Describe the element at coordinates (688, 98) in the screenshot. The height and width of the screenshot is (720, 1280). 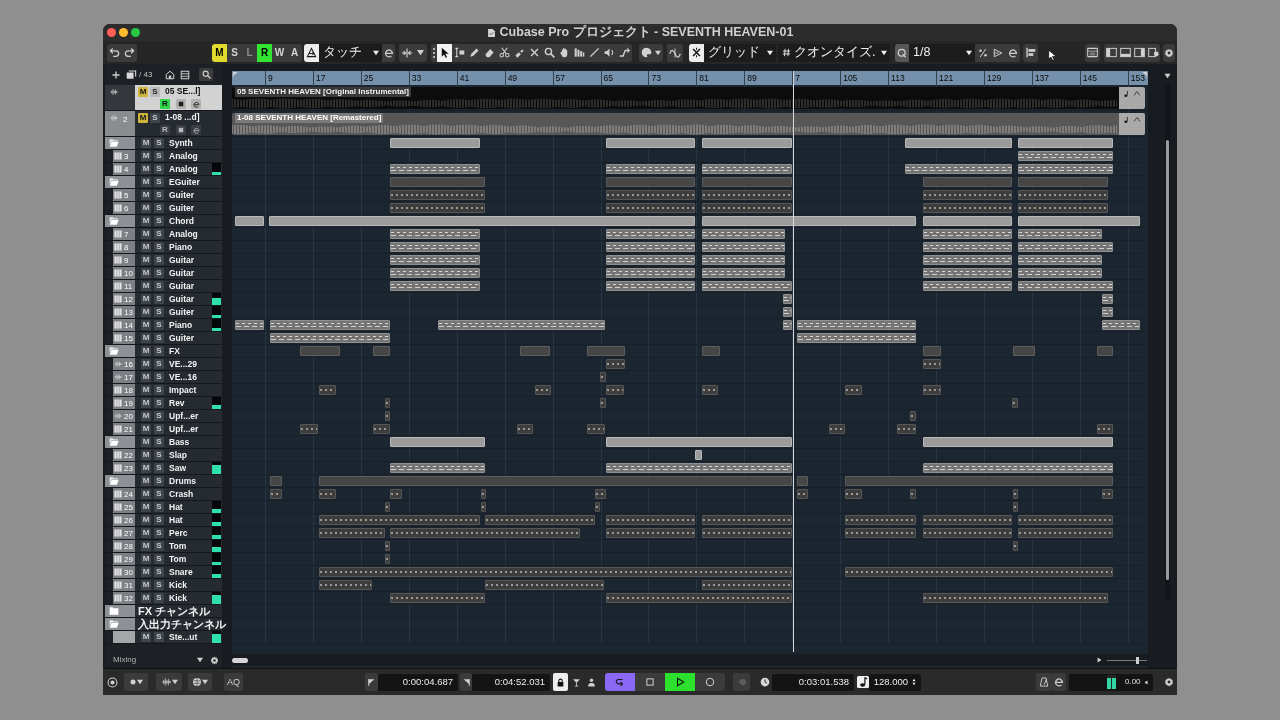
I see `audio-event: 05 SEVENTH HEAVEN [Original Instrumental]` at that location.